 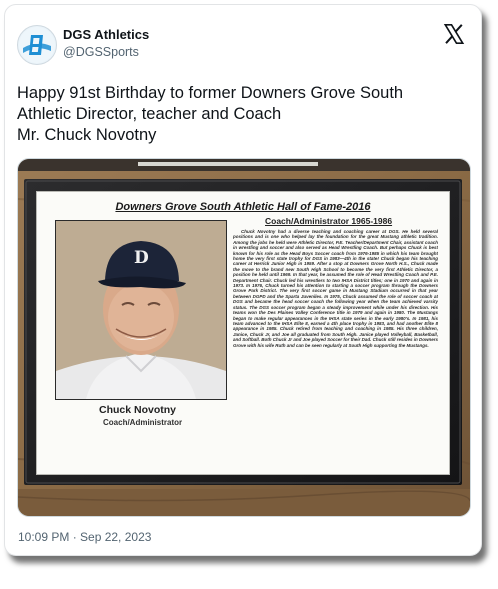 I want to click on cap-letter: D, so click(x=141, y=258).